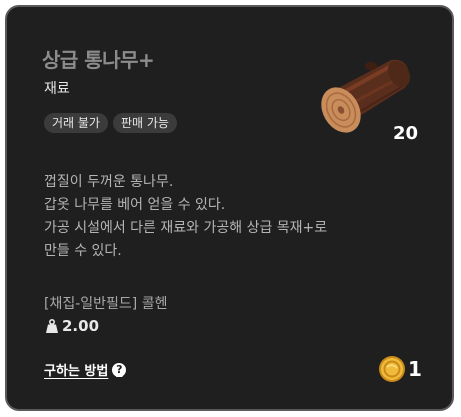  I want to click on item-weight: 2.00, so click(72, 326).